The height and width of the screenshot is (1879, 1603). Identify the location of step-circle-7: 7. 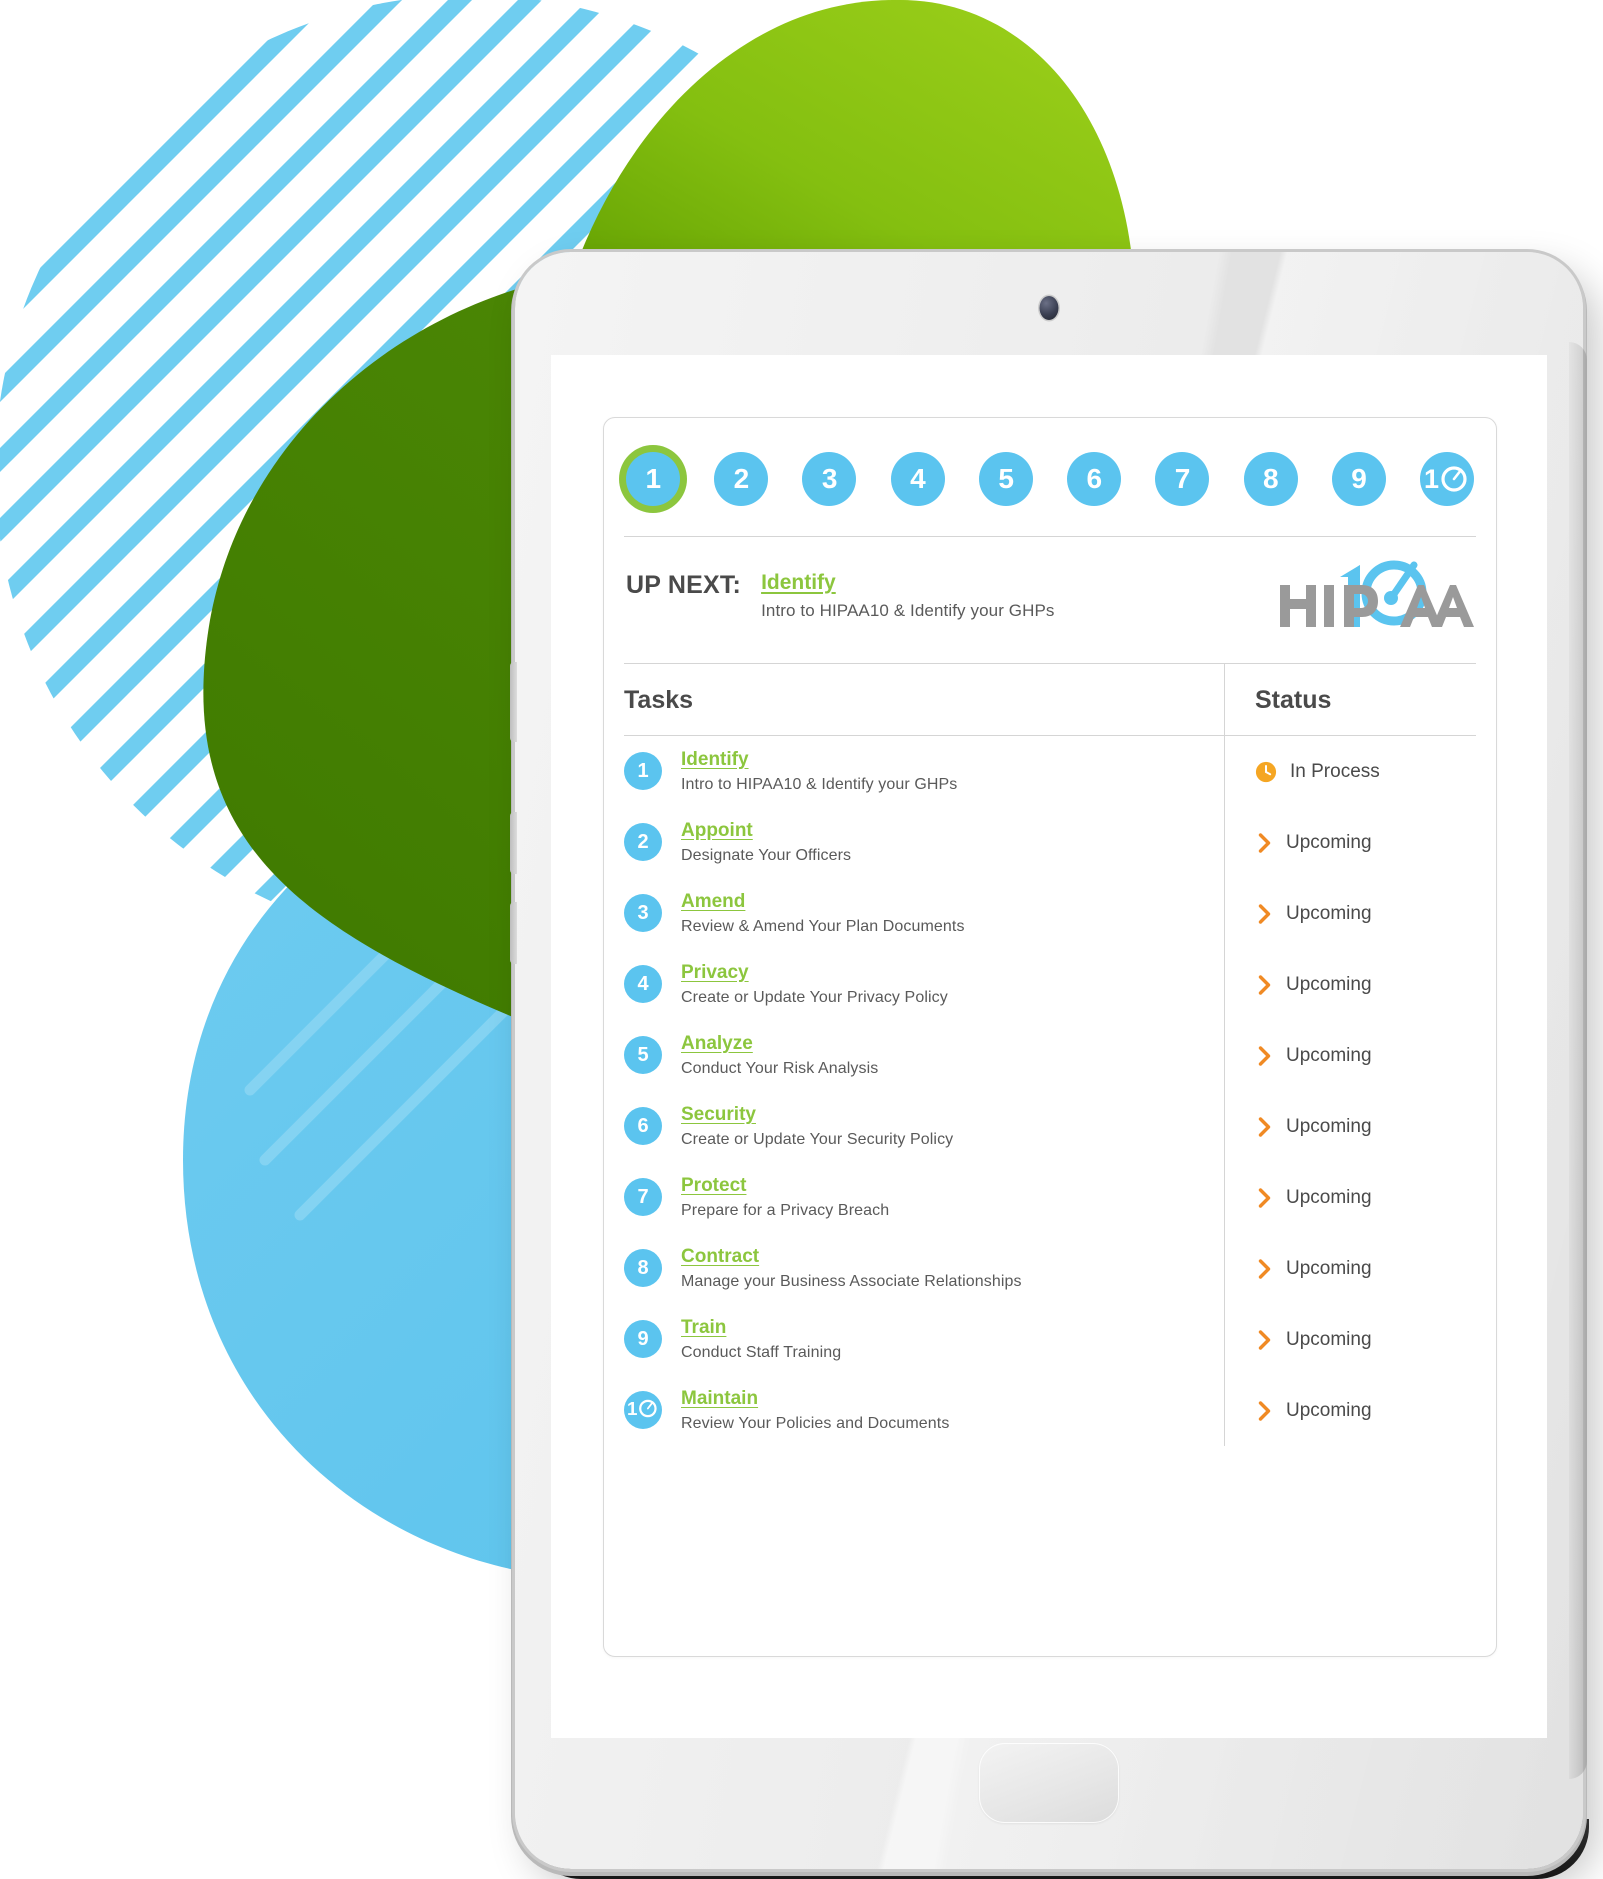
(1182, 479).